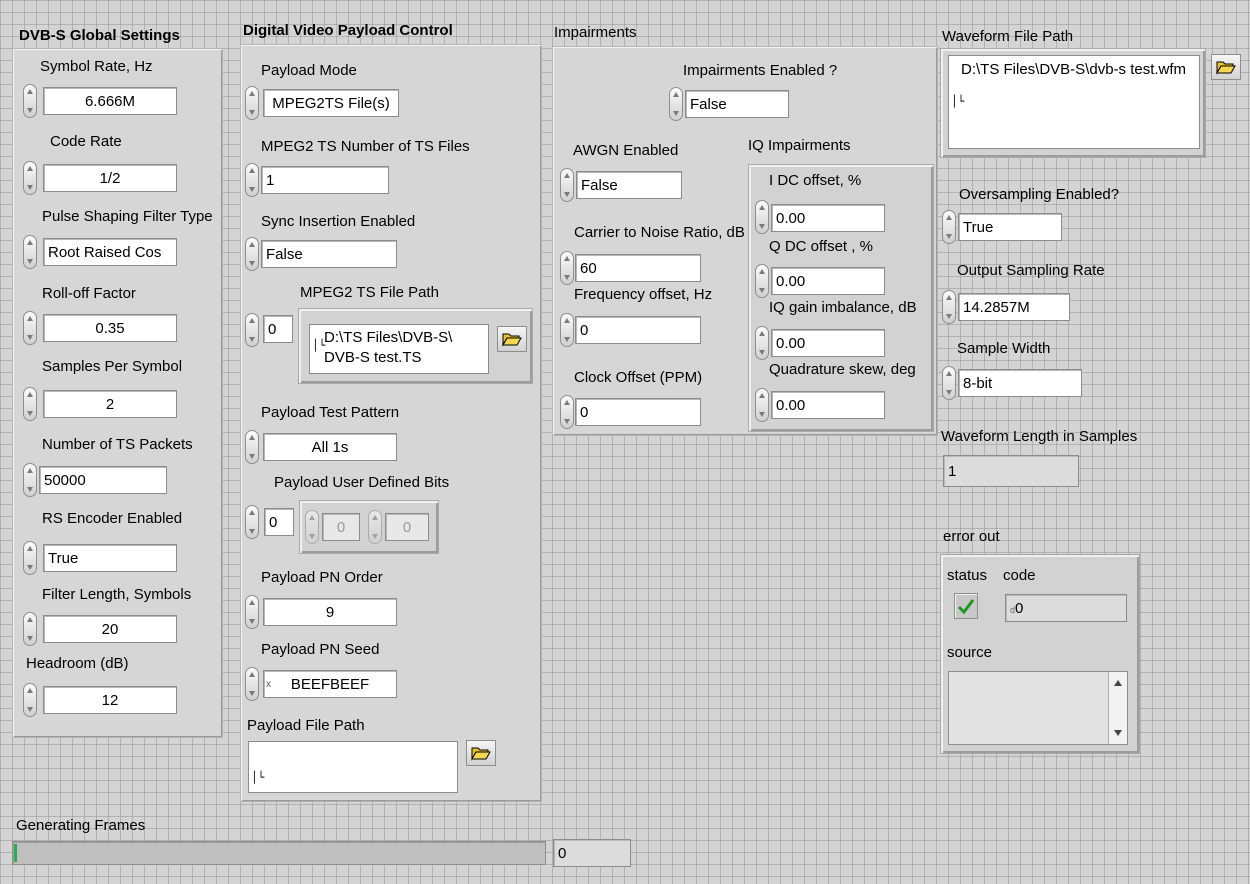 The image size is (1250, 884). Describe the element at coordinates (629, 185) in the screenshot. I see `awgn-enabled-input: False` at that location.